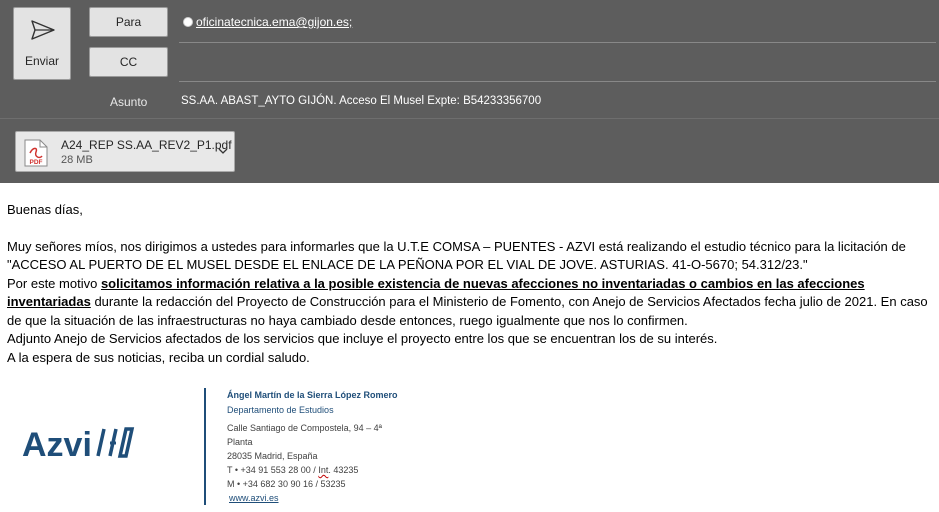 Image resolution: width=939 pixels, height=512 pixels. Describe the element at coordinates (43, 30) in the screenshot. I see `send-icon` at that location.